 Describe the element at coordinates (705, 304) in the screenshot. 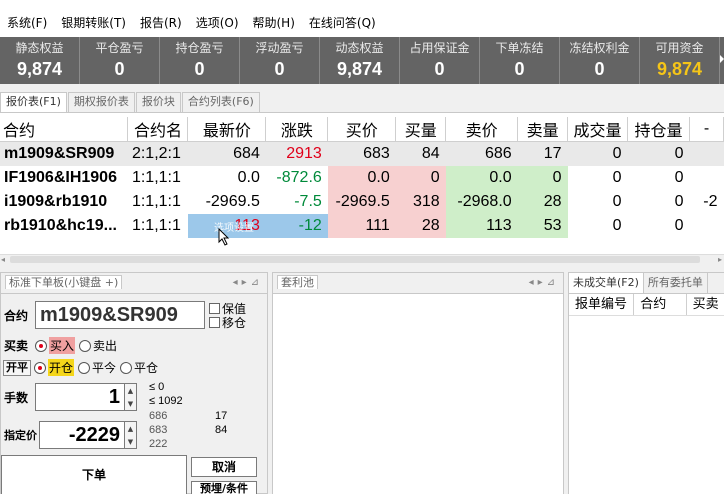

I see `col-header-side: 买卖` at that location.